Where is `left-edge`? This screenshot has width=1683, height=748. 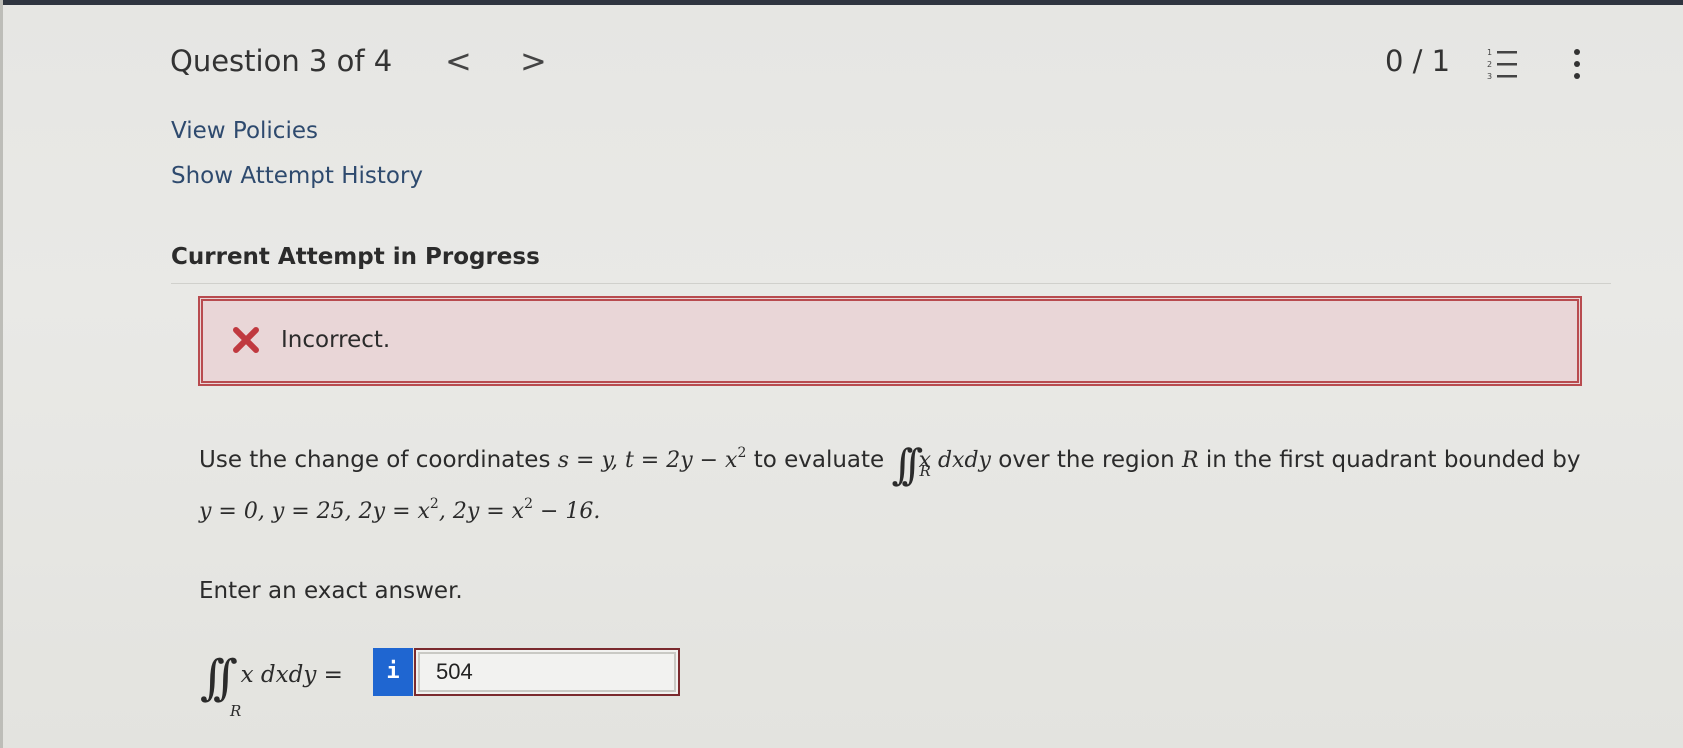 left-edge is located at coordinates (1, 374).